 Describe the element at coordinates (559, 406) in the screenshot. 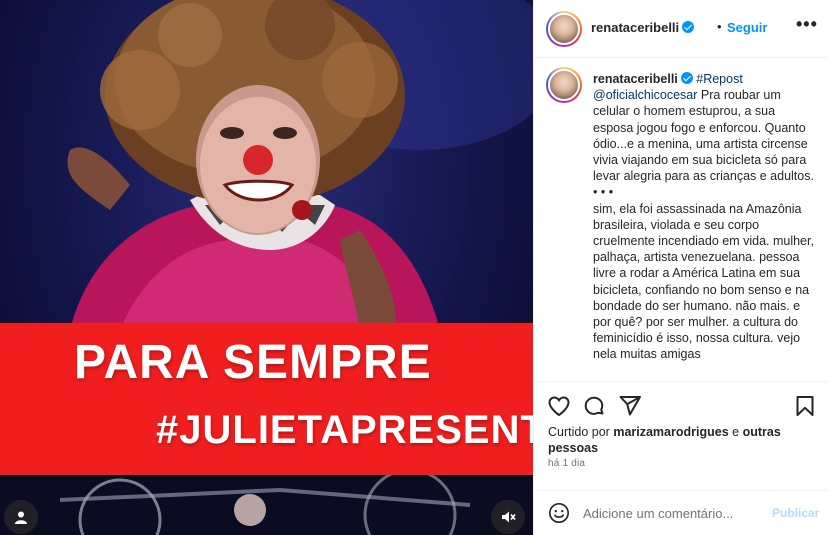

I see `heart-icon` at that location.